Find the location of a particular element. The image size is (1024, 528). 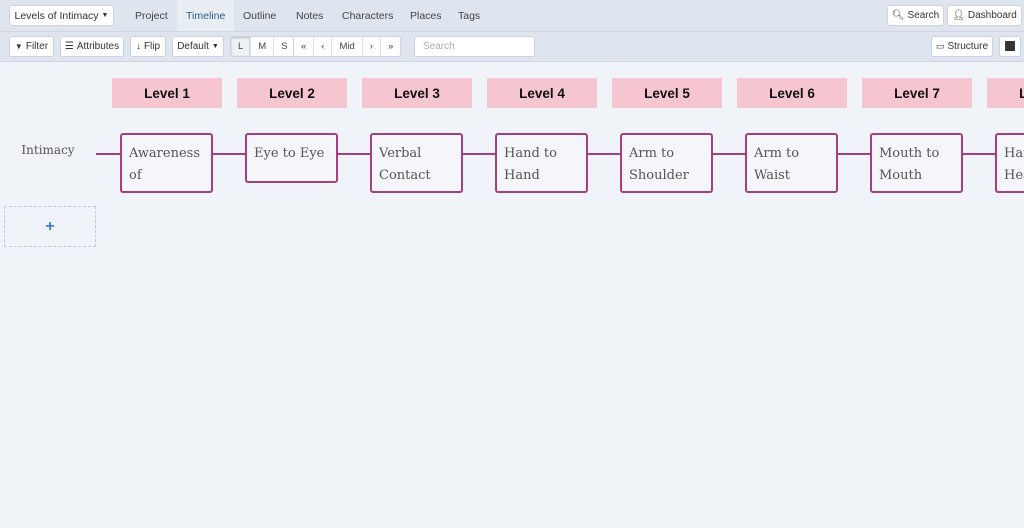

next-button: › is located at coordinates (372, 46).